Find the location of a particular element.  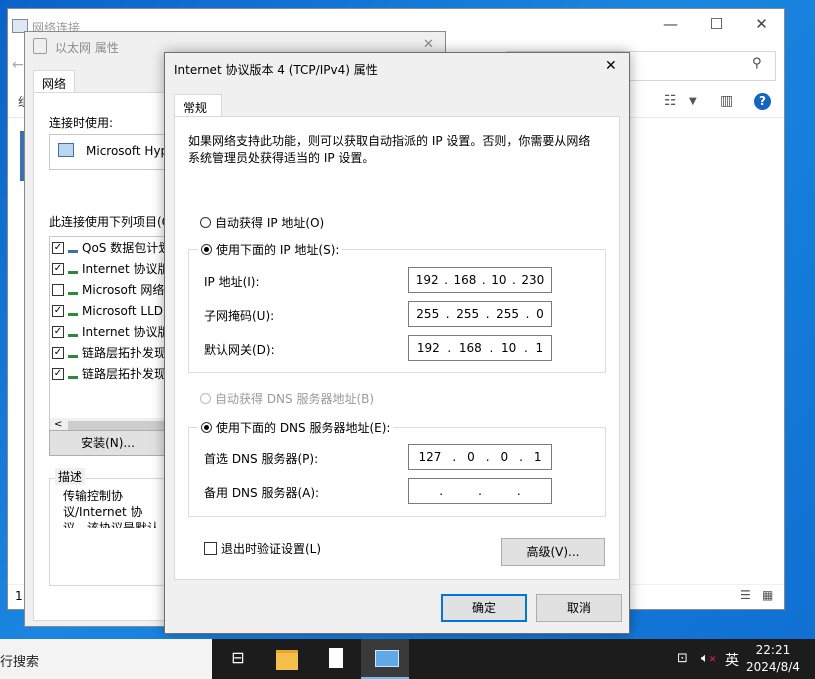

cancel-button: 取消 is located at coordinates (579, 608).